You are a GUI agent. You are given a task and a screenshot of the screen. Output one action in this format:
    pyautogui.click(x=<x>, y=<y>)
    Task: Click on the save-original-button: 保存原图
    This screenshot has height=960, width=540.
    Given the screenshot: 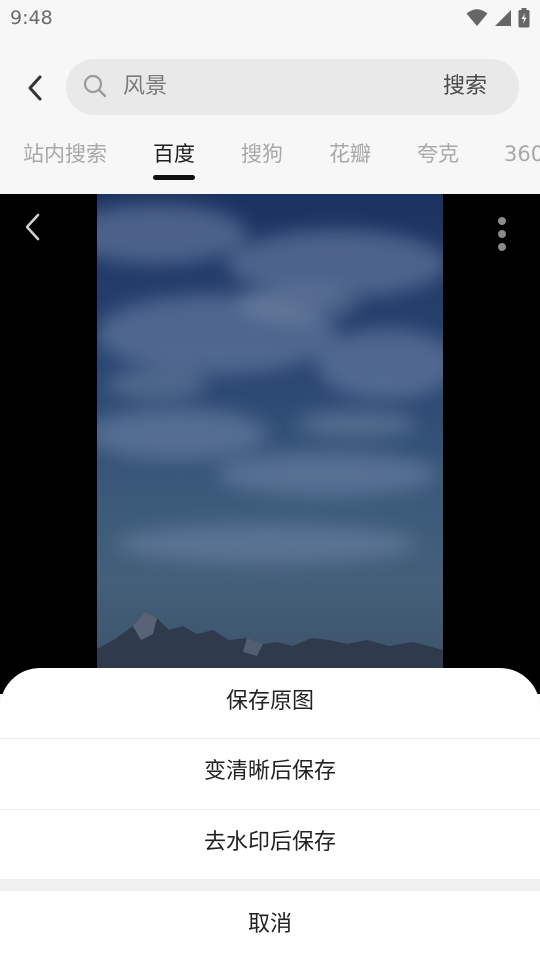 What is the action you would take?
    pyautogui.click(x=270, y=702)
    